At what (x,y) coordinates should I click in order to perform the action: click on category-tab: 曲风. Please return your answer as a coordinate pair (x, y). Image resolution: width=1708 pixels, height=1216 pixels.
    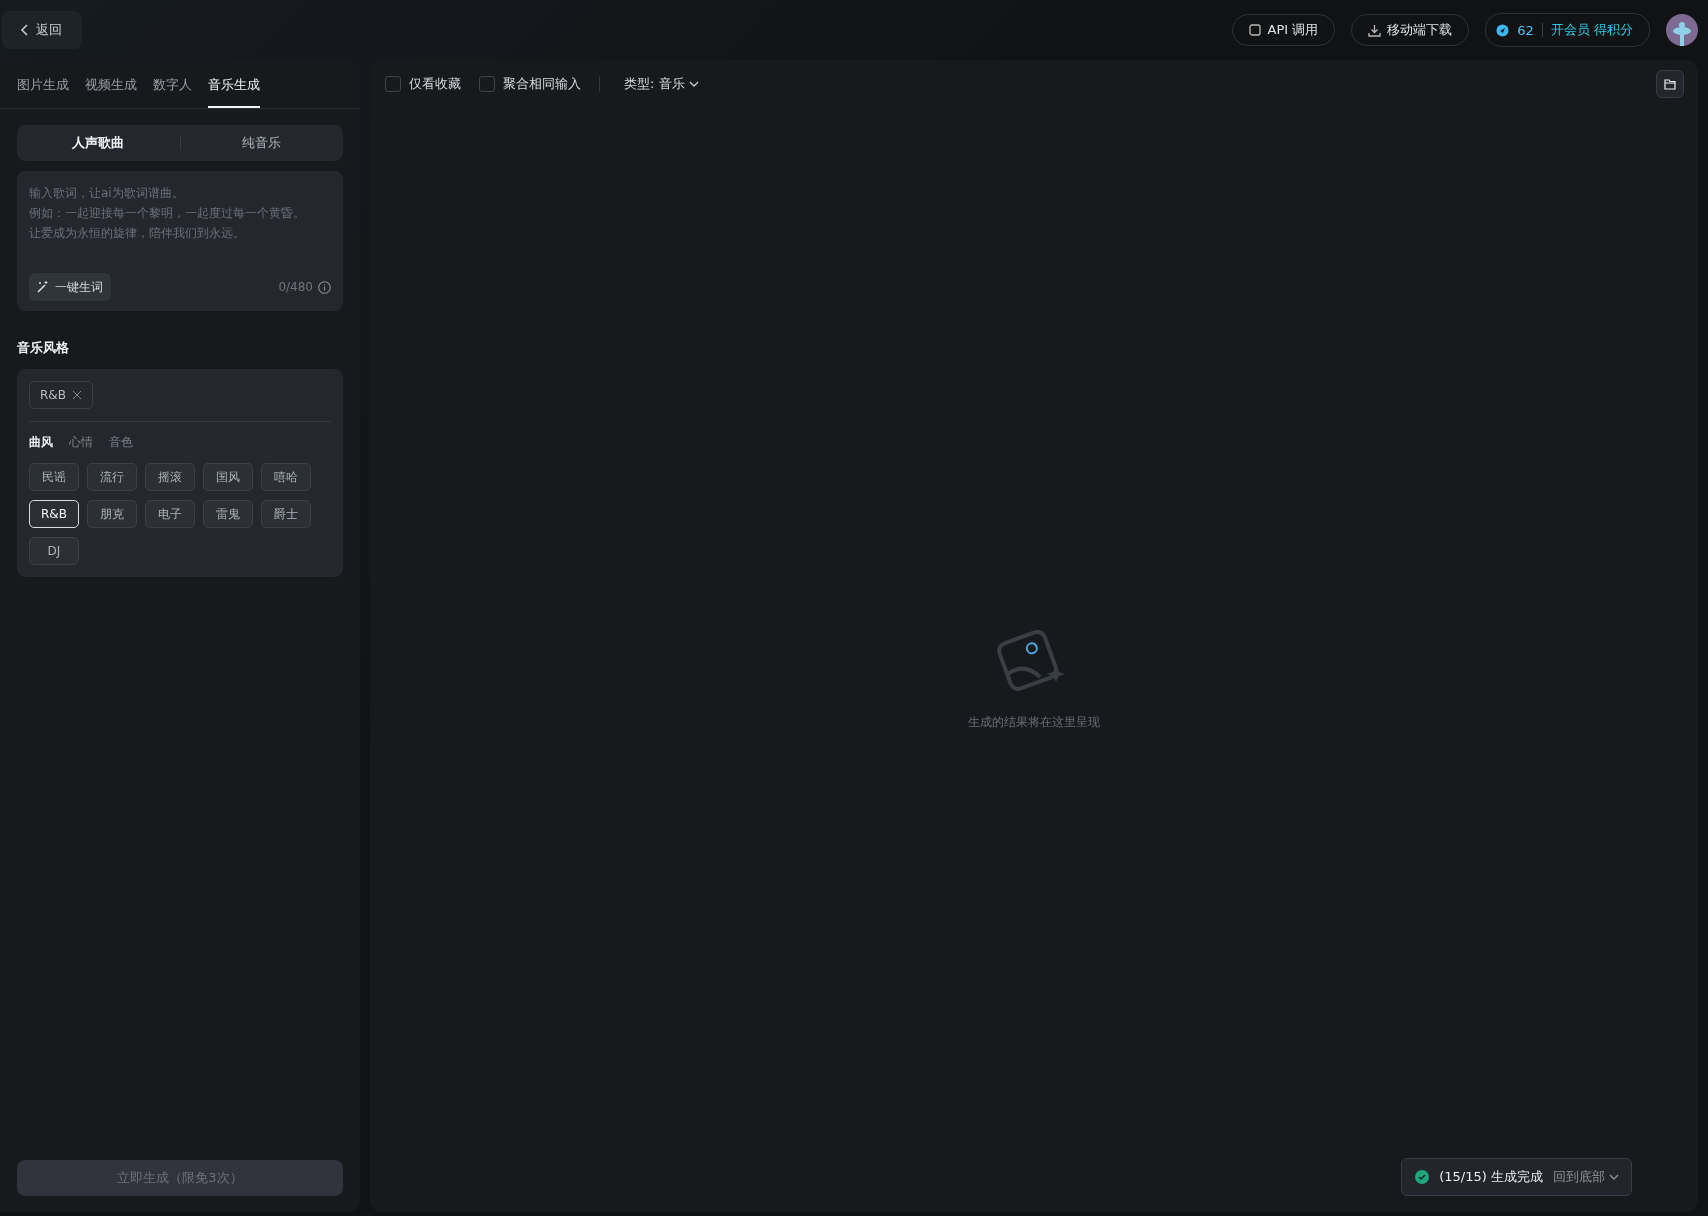
    Looking at the image, I should click on (41, 442).